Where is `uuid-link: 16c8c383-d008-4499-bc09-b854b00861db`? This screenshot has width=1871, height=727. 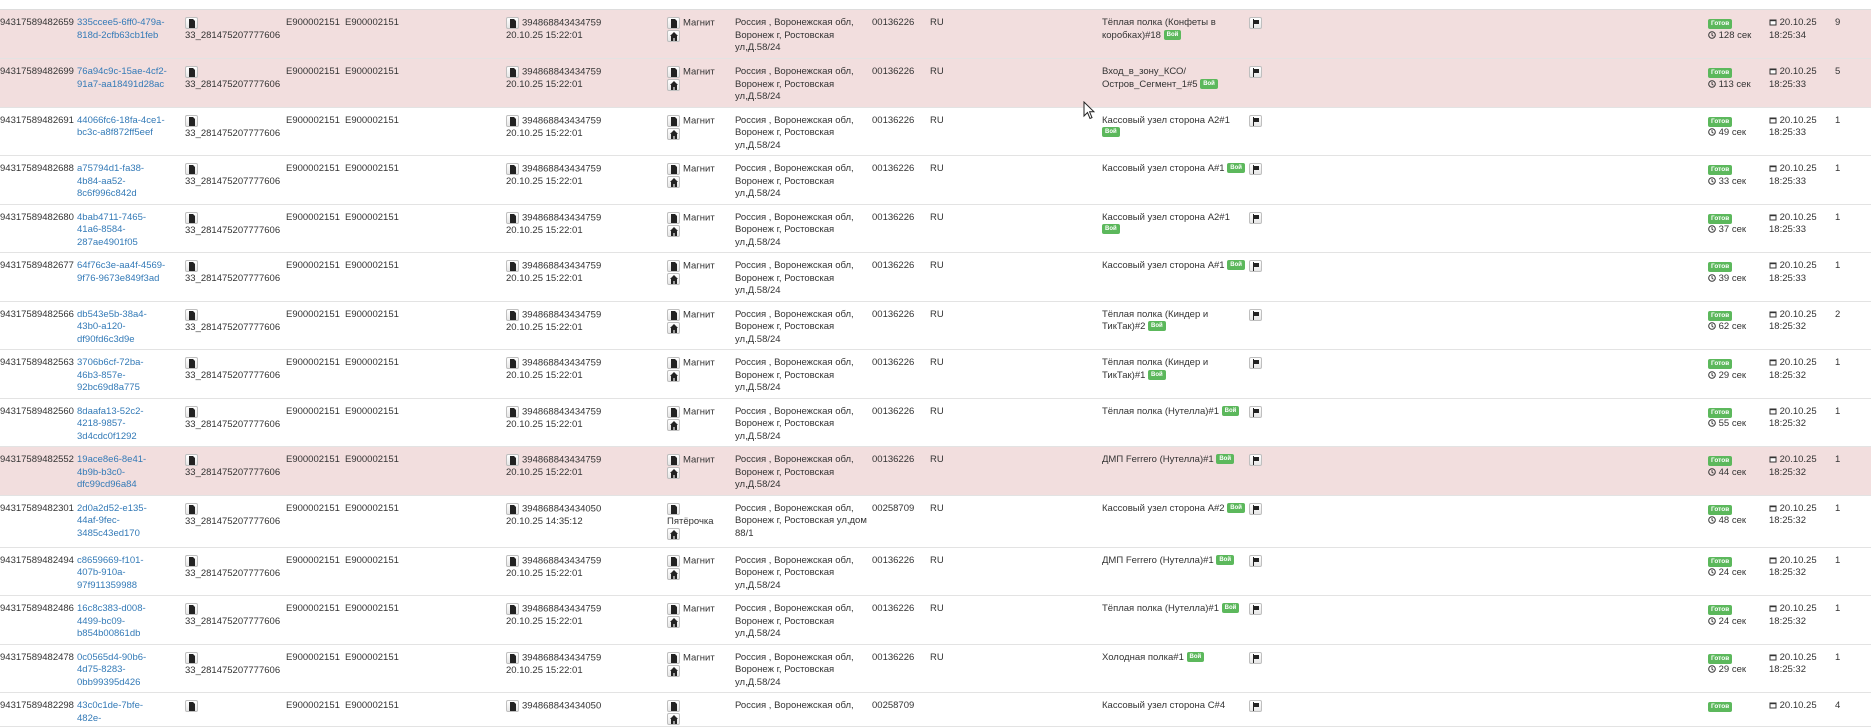
uuid-link: 16c8c383-d008-4499-bc09-b854b00861db is located at coordinates (122, 622).